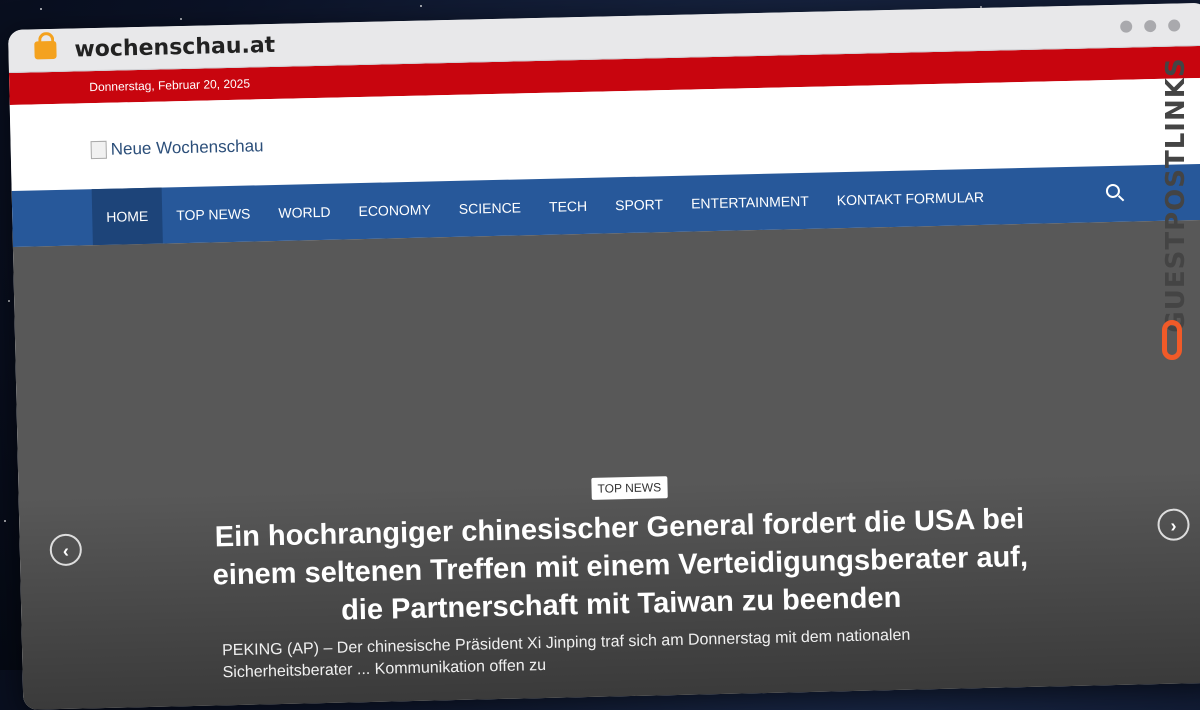  What do you see at coordinates (1176, 195) in the screenshot?
I see `watermark-text: GUESTPOSTLINKS` at bounding box center [1176, 195].